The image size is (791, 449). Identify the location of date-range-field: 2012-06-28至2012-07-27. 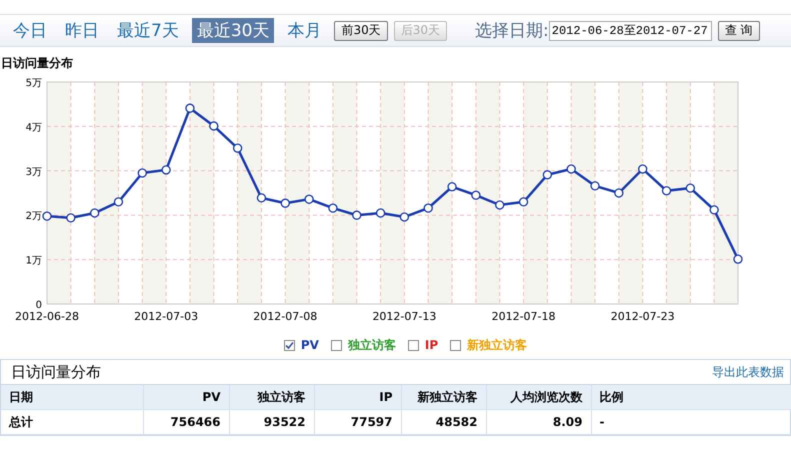
(630, 30).